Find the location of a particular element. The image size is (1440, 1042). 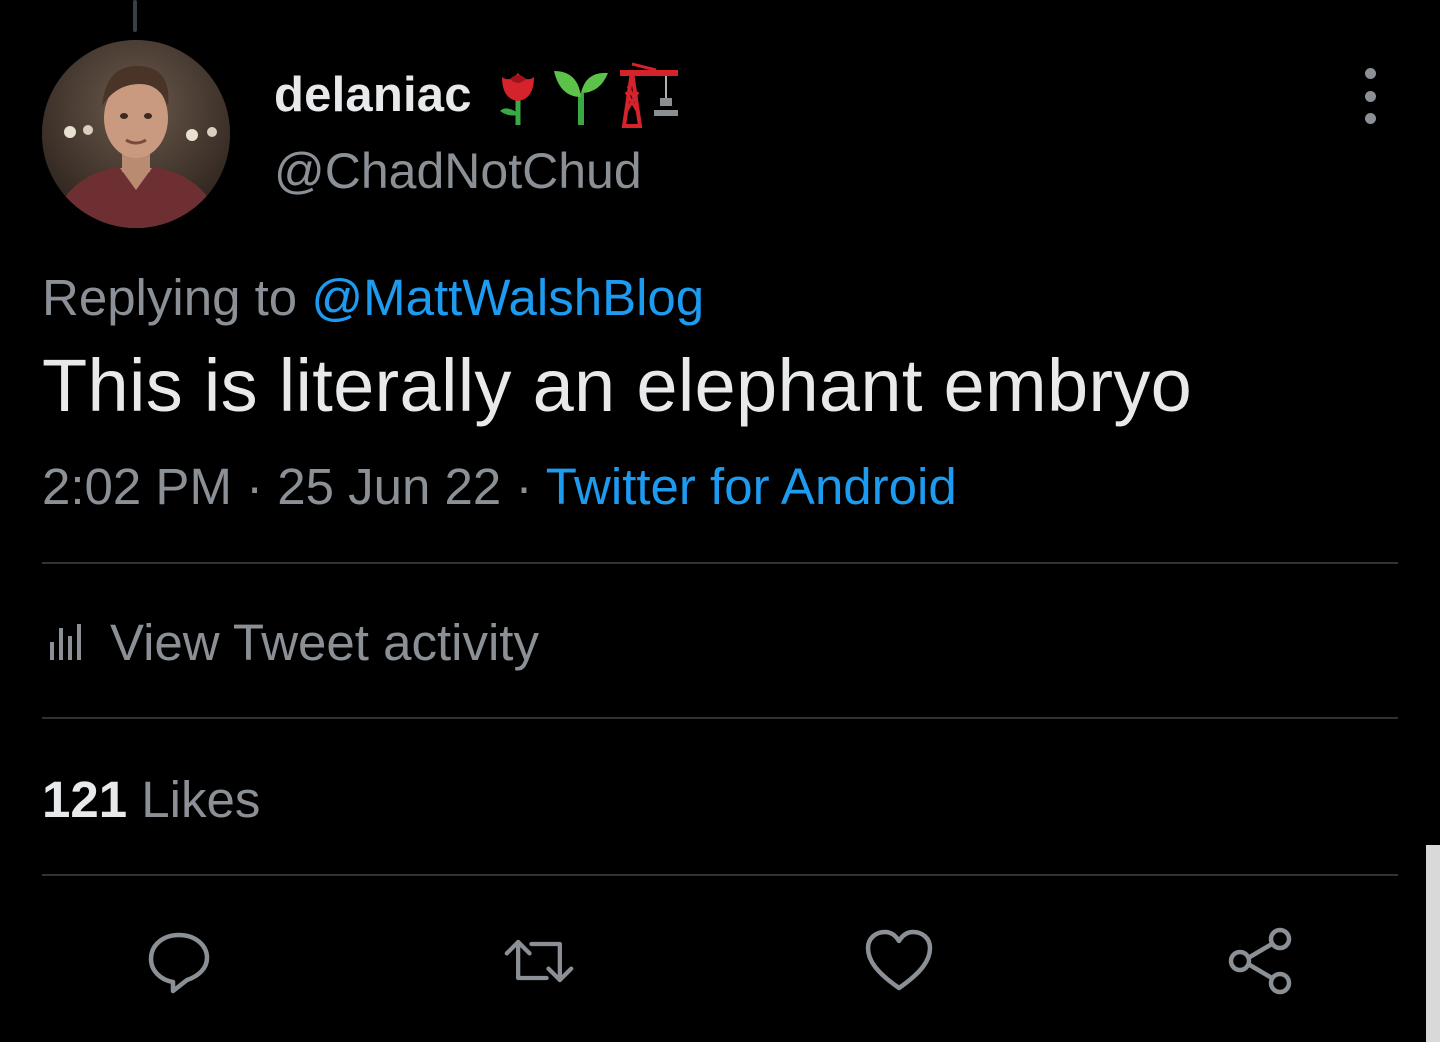

author-display-name: delaniac is located at coordinates (373, 95).